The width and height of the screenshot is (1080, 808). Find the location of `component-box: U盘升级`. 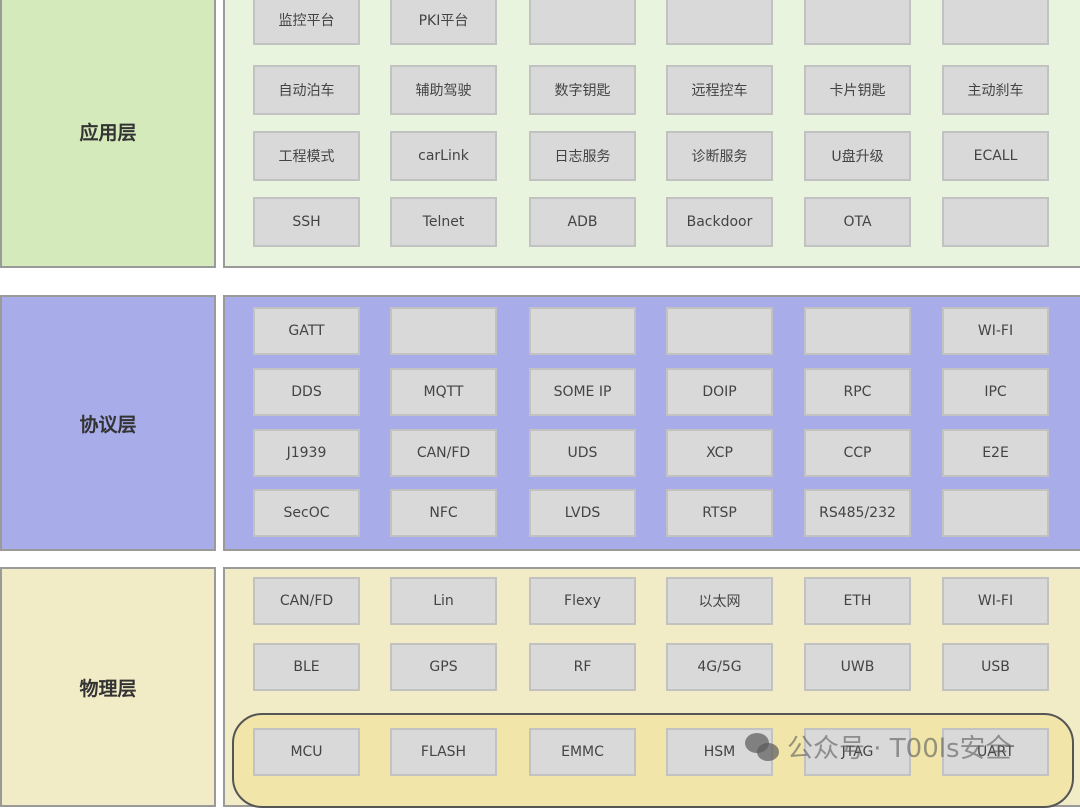

component-box: U盘升级 is located at coordinates (857, 156).